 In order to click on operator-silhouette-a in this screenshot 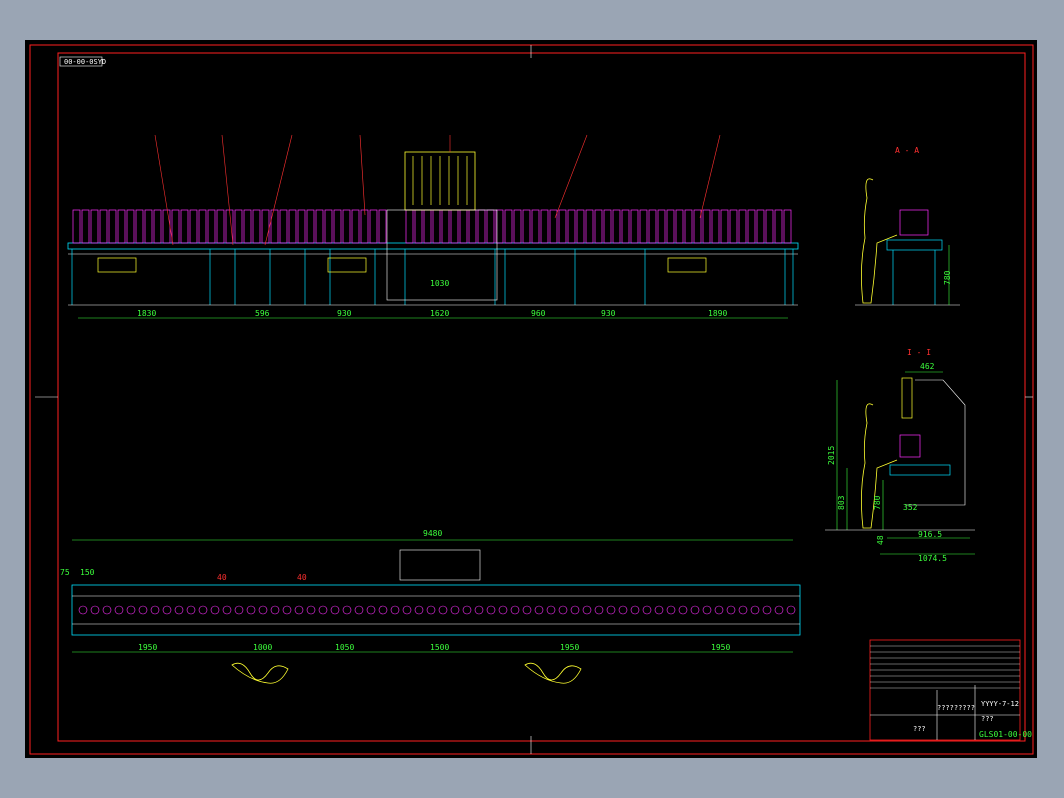, I will do `click(879, 241)`.